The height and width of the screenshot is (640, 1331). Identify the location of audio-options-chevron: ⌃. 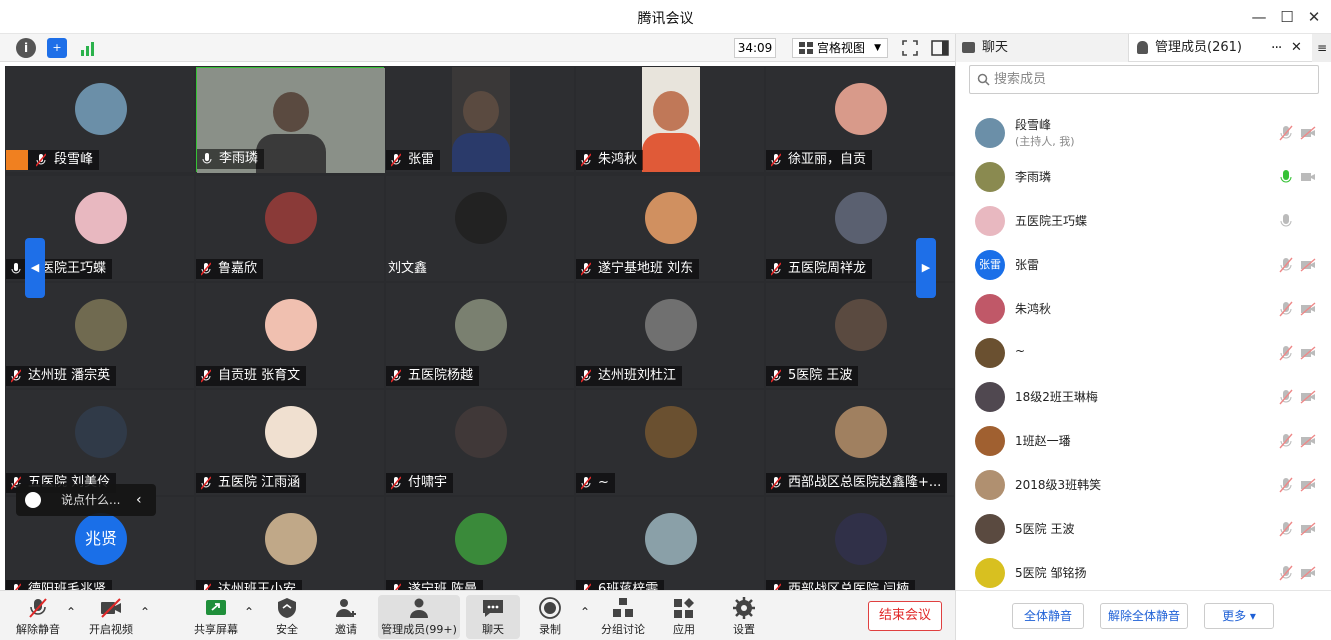
(71, 617).